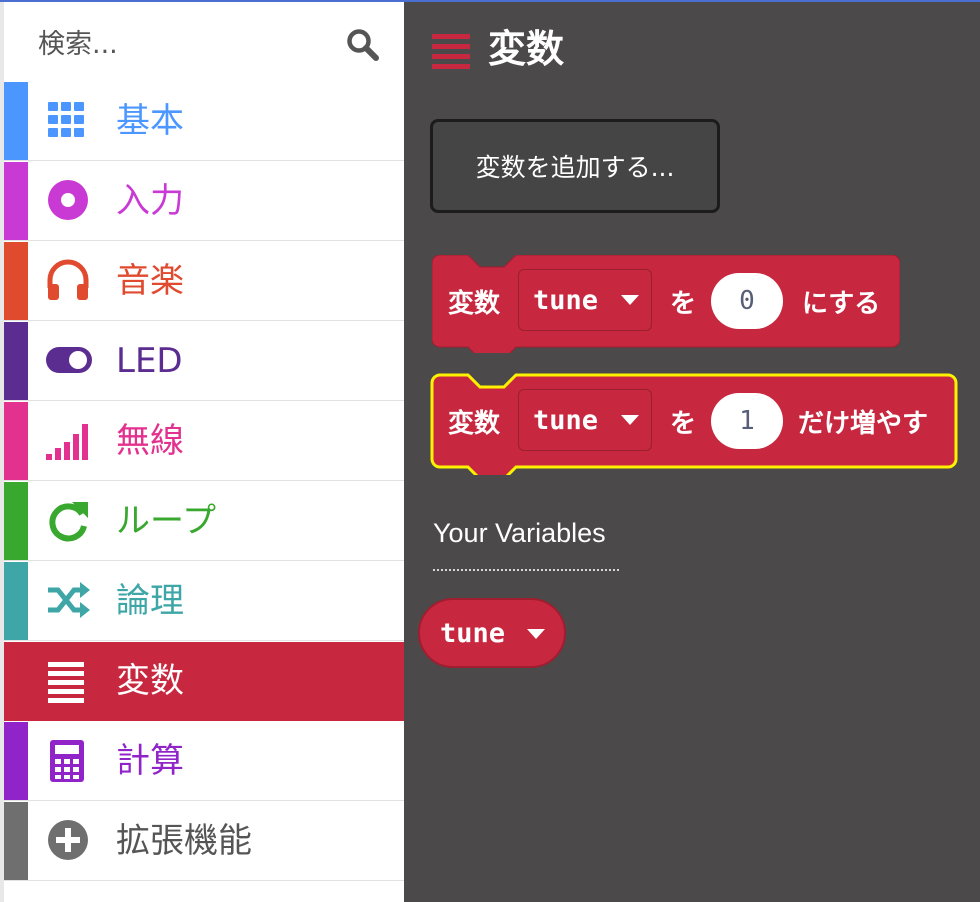 This screenshot has height=902, width=980. What do you see at coordinates (363, 45) in the screenshot?
I see `search-icon` at bounding box center [363, 45].